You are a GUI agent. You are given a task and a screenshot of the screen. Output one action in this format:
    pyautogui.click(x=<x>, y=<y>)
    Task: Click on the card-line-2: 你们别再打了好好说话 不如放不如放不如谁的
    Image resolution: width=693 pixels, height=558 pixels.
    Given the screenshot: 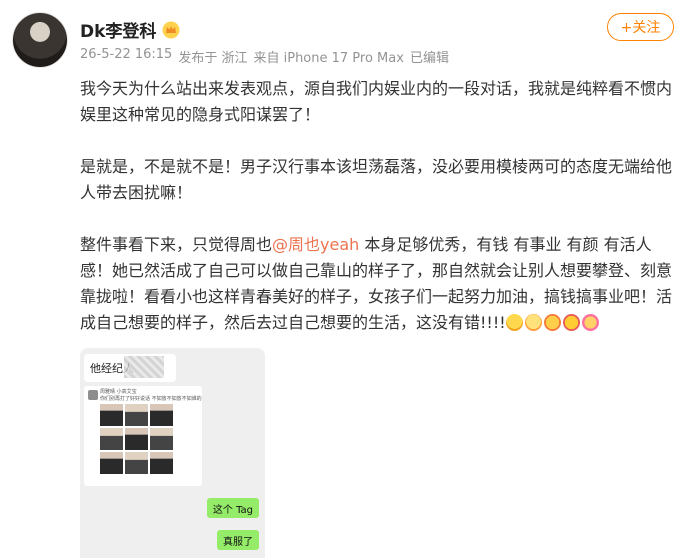 What is the action you would take?
    pyautogui.click(x=151, y=399)
    